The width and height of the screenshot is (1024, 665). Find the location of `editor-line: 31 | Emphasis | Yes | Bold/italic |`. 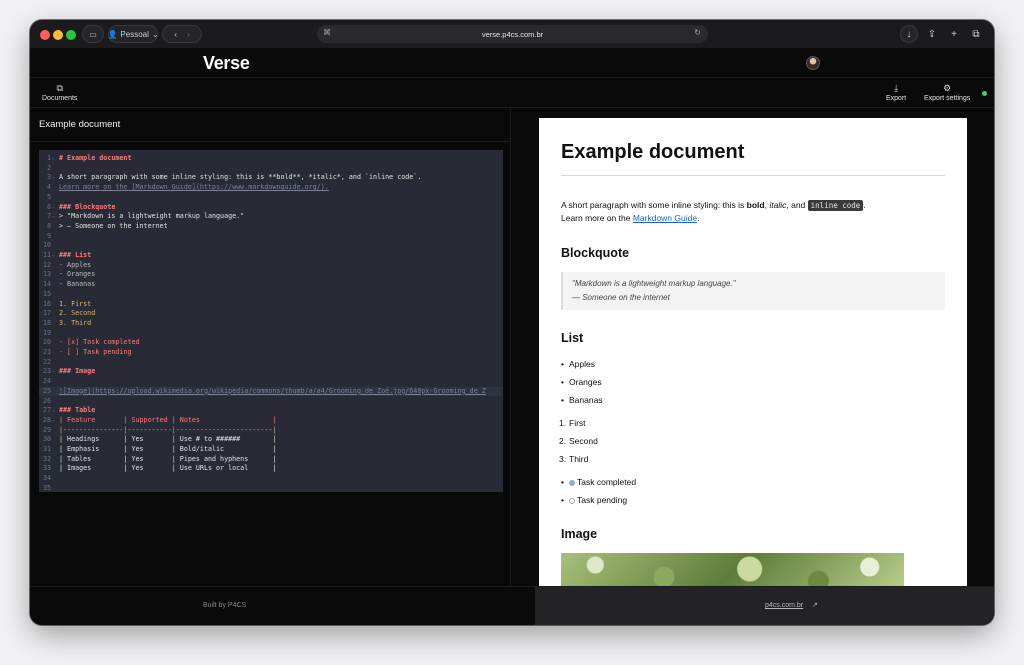

editor-line: 31 | Emphasis | Yes | Bold/italic | is located at coordinates (271, 450).